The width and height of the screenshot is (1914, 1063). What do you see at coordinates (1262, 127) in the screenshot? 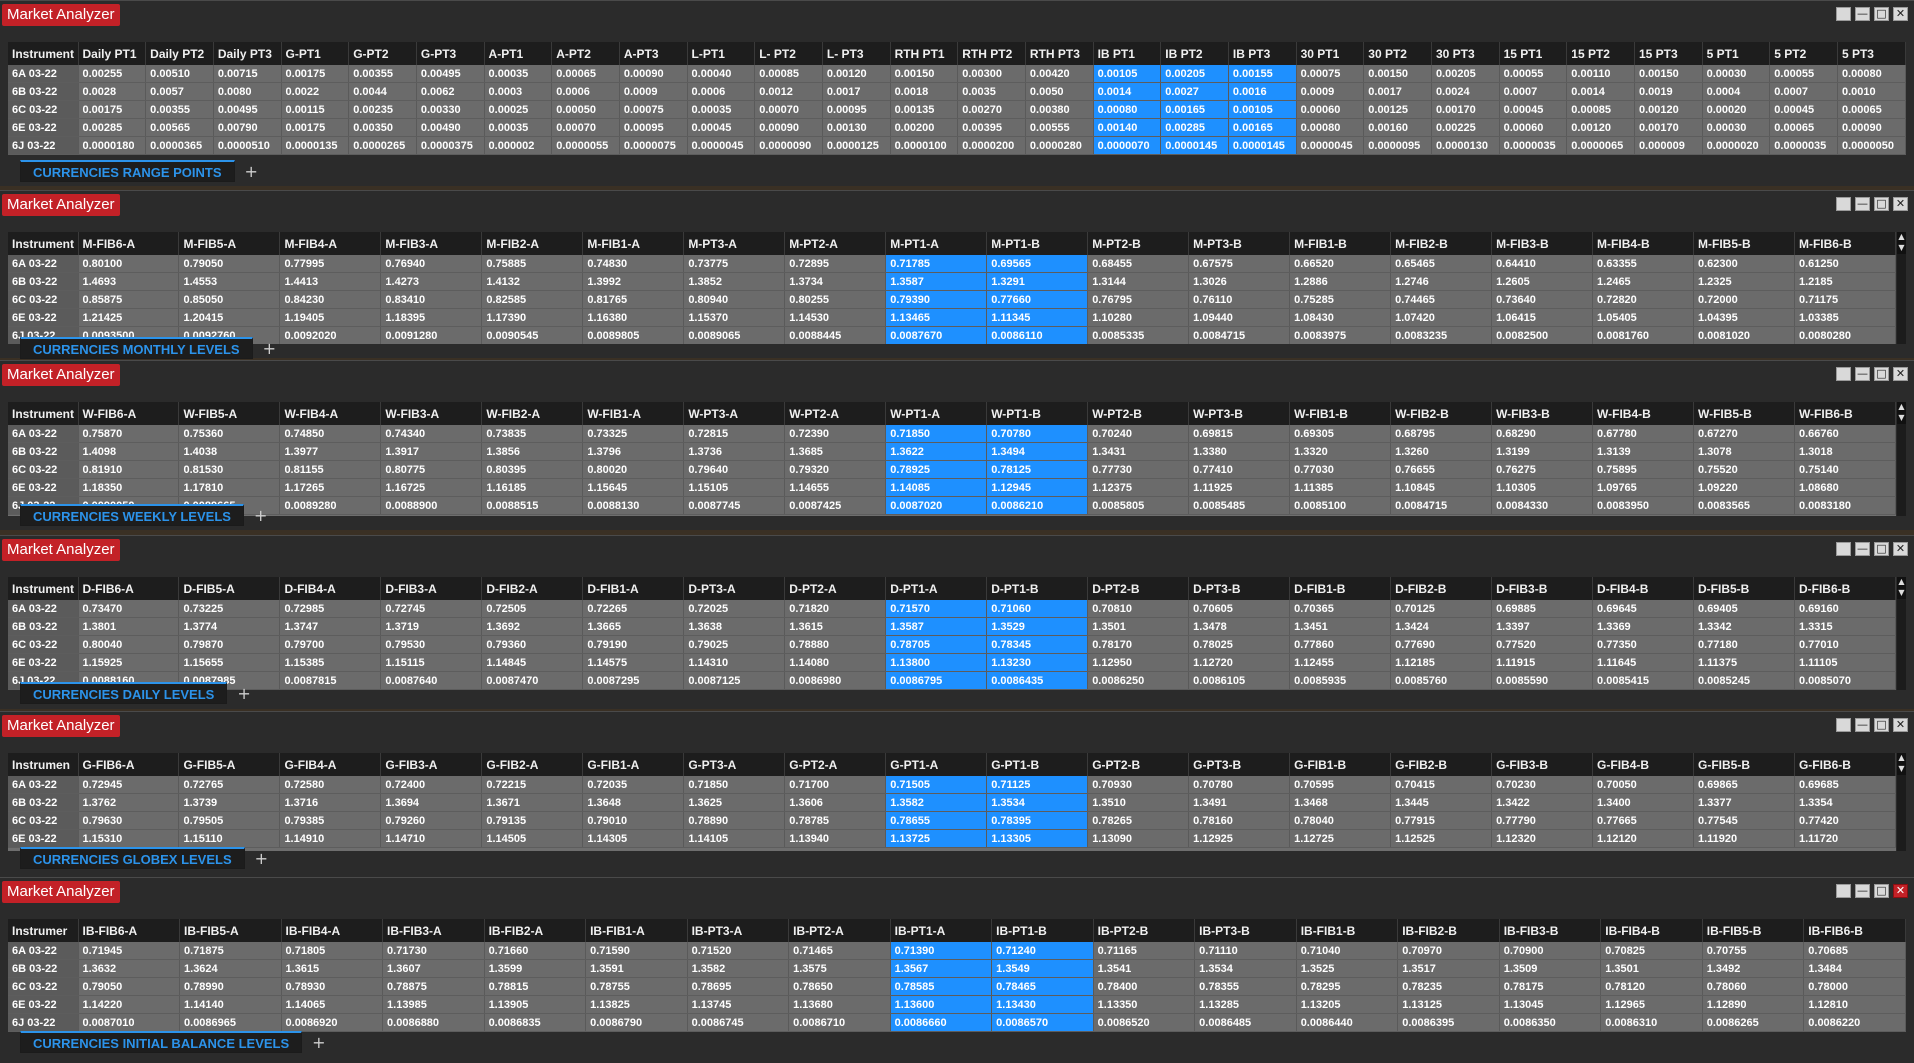
I see `value-cell: 0.00165` at bounding box center [1262, 127].